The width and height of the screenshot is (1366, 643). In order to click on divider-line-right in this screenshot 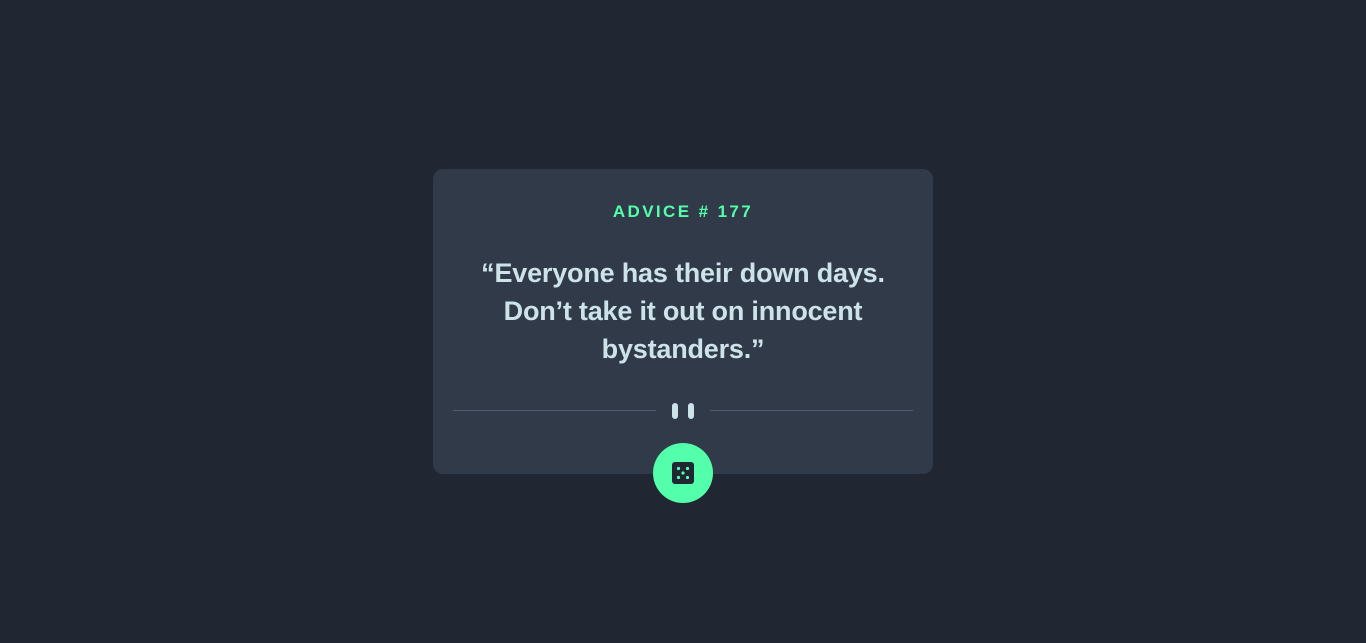, I will do `click(811, 410)`.